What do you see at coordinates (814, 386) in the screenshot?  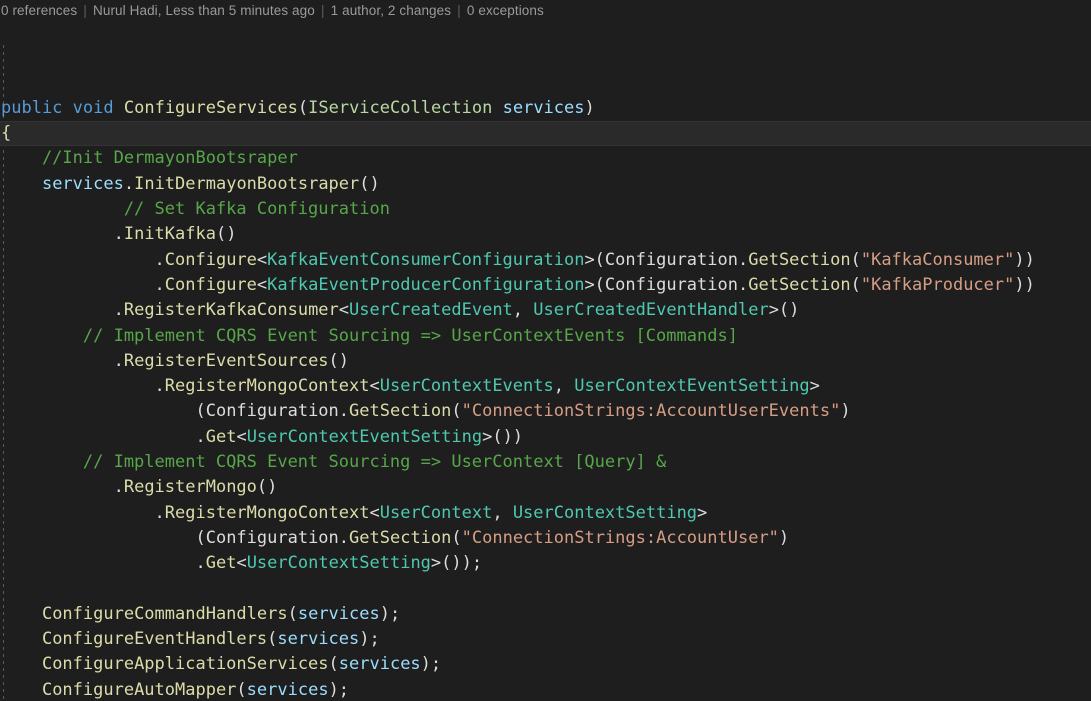 I see `code-token: >` at bounding box center [814, 386].